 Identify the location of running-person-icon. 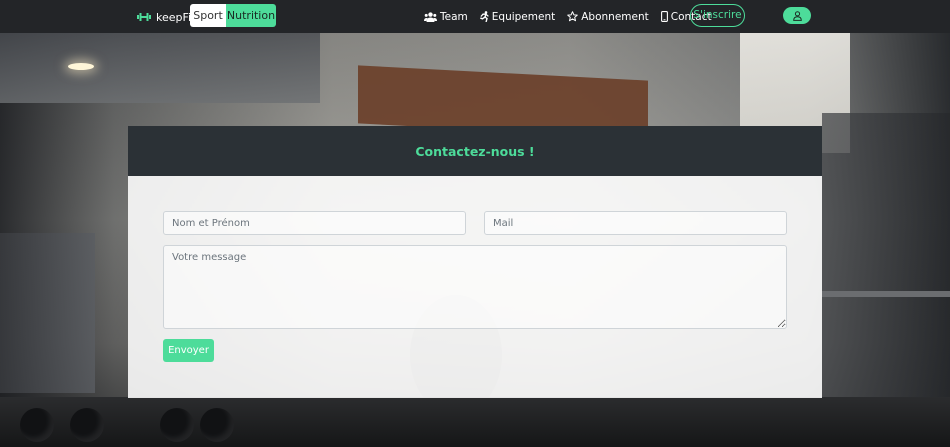
(484, 16).